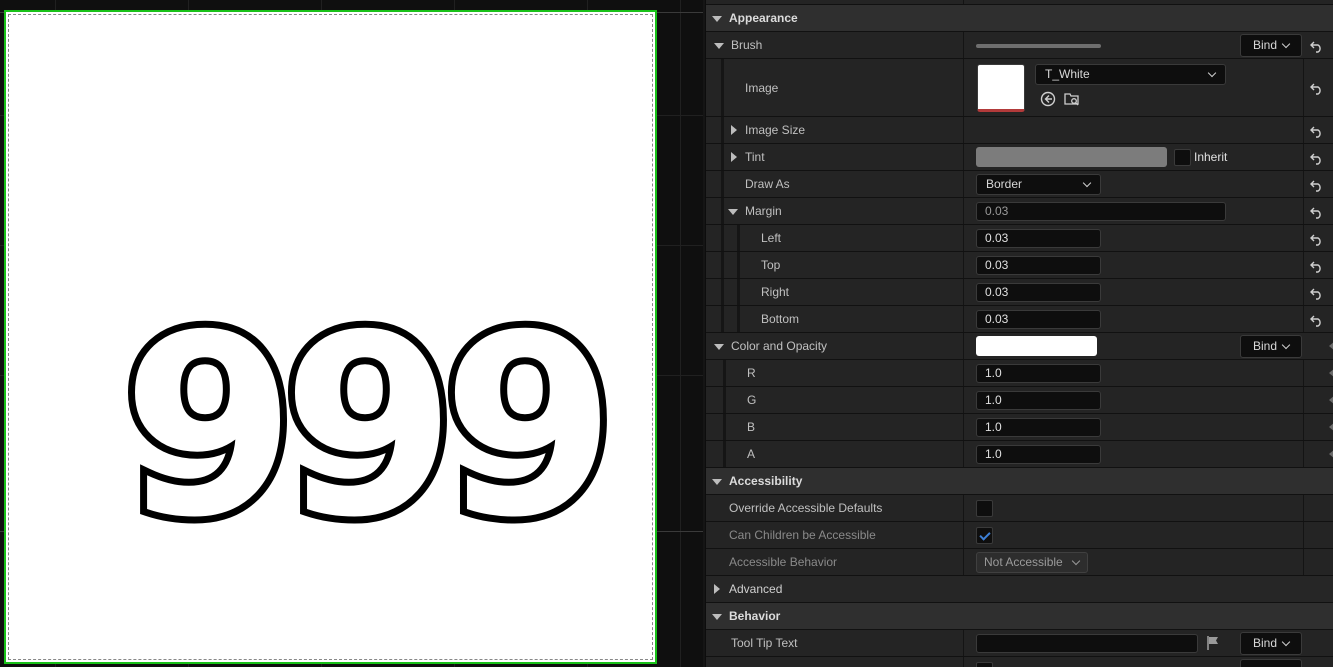 Image resolution: width=1333 pixels, height=667 pixels. What do you see at coordinates (1213, 643) in the screenshot?
I see `localization-flag-icon` at bounding box center [1213, 643].